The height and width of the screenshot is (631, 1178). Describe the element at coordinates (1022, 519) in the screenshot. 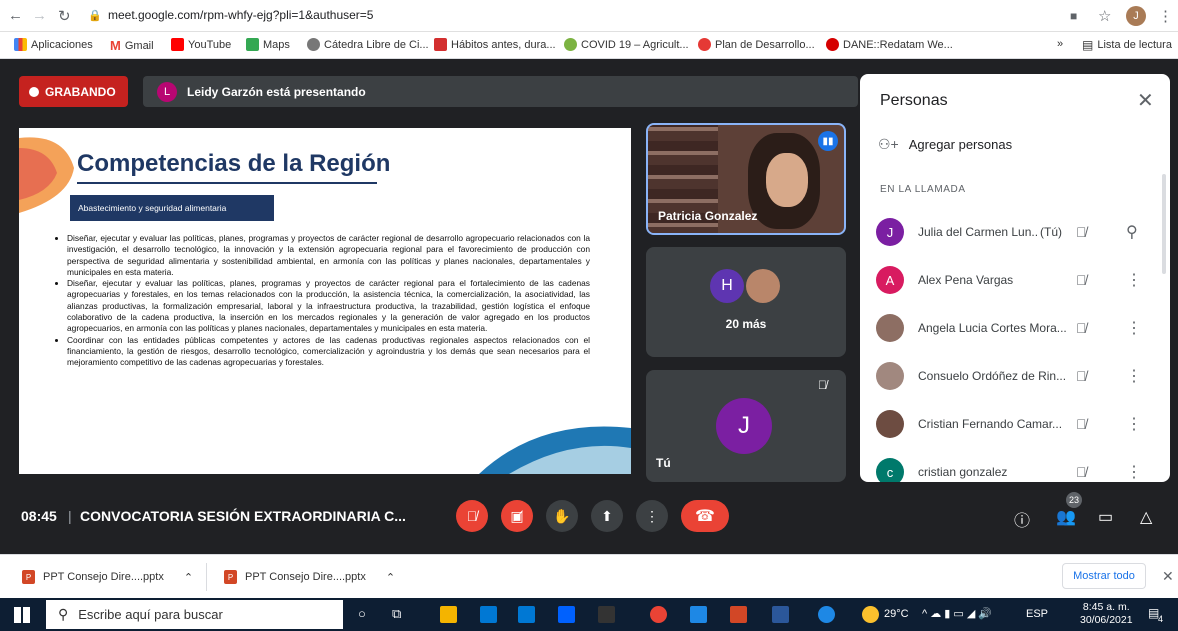

I see `info-icon: ⓘ` at that location.